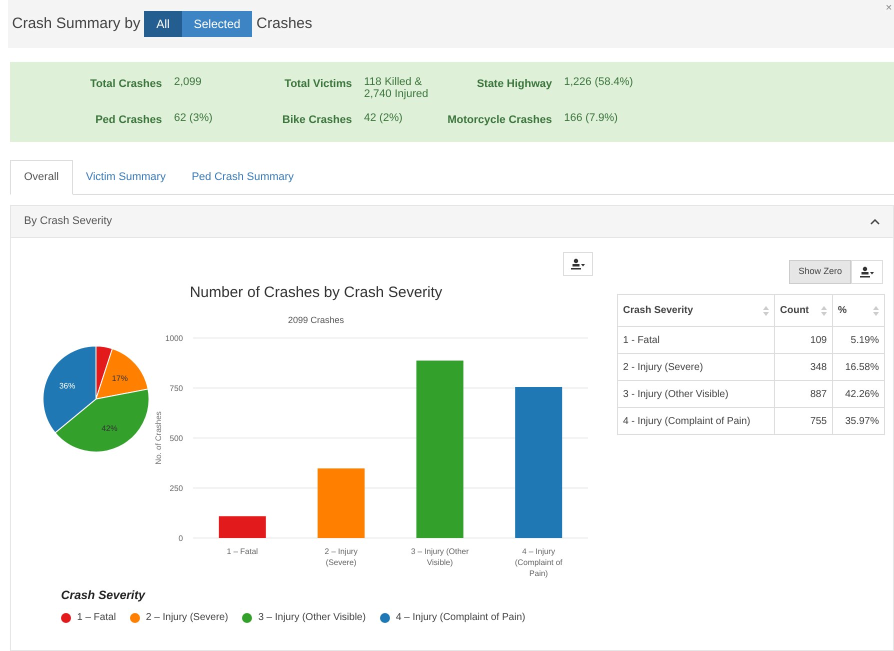 The image size is (894, 651). I want to click on show-zero-button: Show Zero, so click(820, 272).